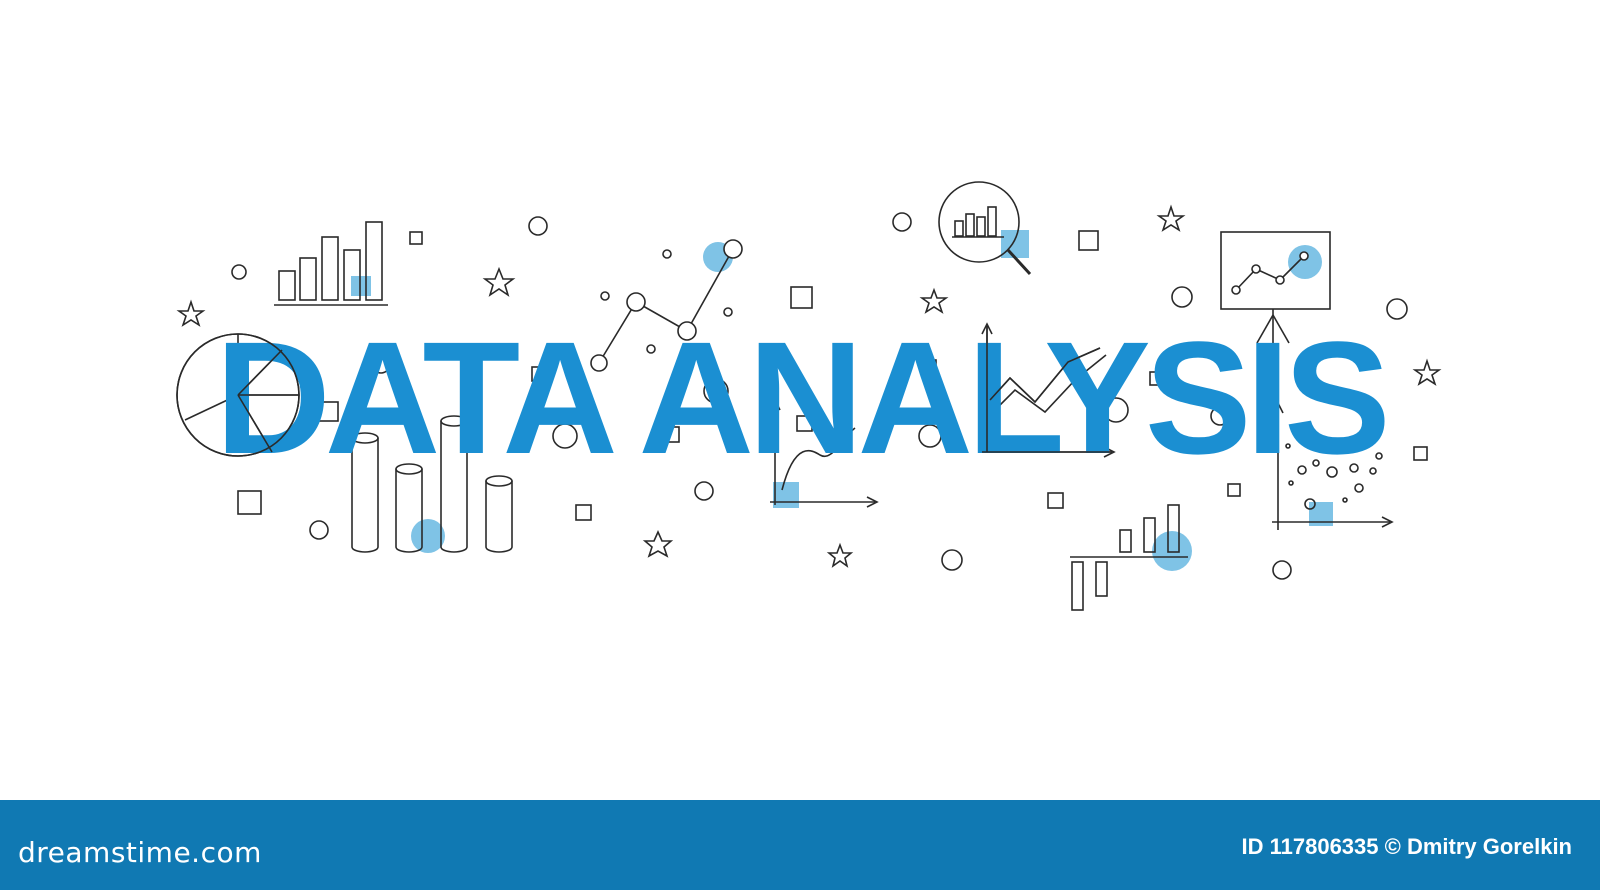 Image resolution: width=1600 pixels, height=890 pixels. Describe the element at coordinates (140, 852) in the screenshot. I see `dreamstime-logo: dreamstime.com` at that location.